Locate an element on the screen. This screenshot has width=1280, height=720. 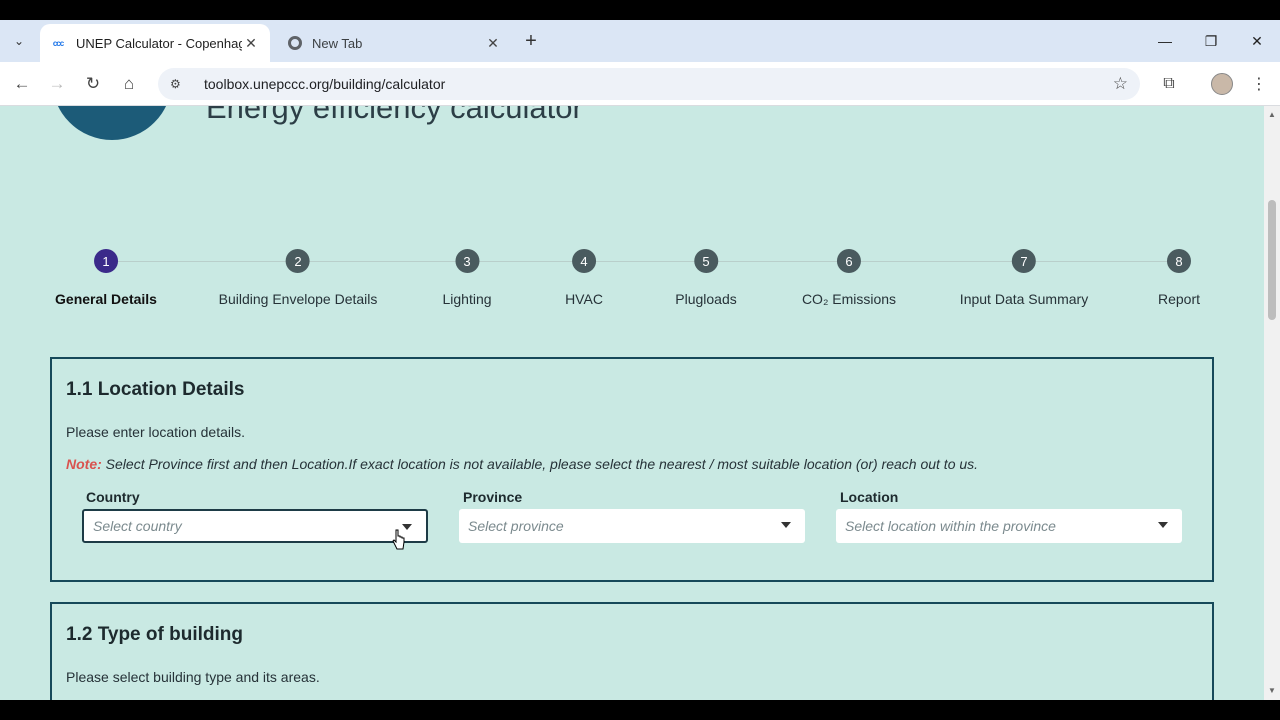
tab-title: New Tab is located at coordinates (337, 43).